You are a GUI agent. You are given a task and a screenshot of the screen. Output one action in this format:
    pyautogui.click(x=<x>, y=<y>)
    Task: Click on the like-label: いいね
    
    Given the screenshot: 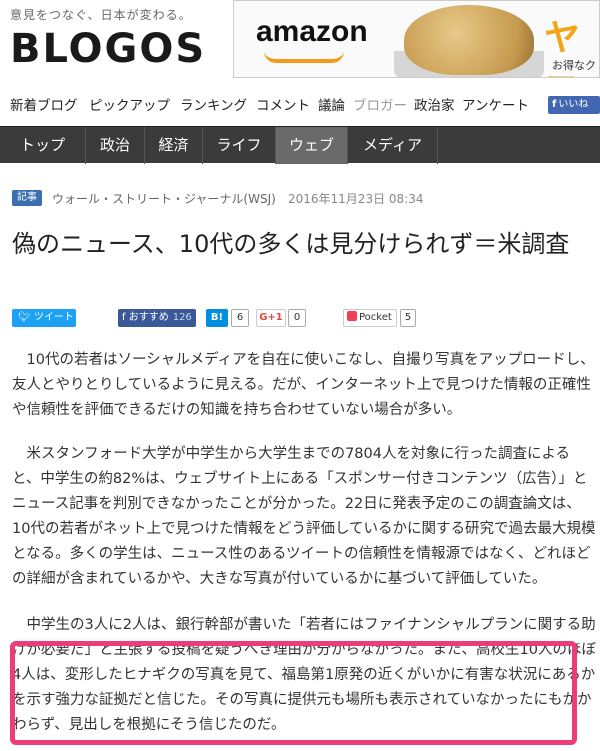 What is the action you would take?
    pyautogui.click(x=573, y=104)
    